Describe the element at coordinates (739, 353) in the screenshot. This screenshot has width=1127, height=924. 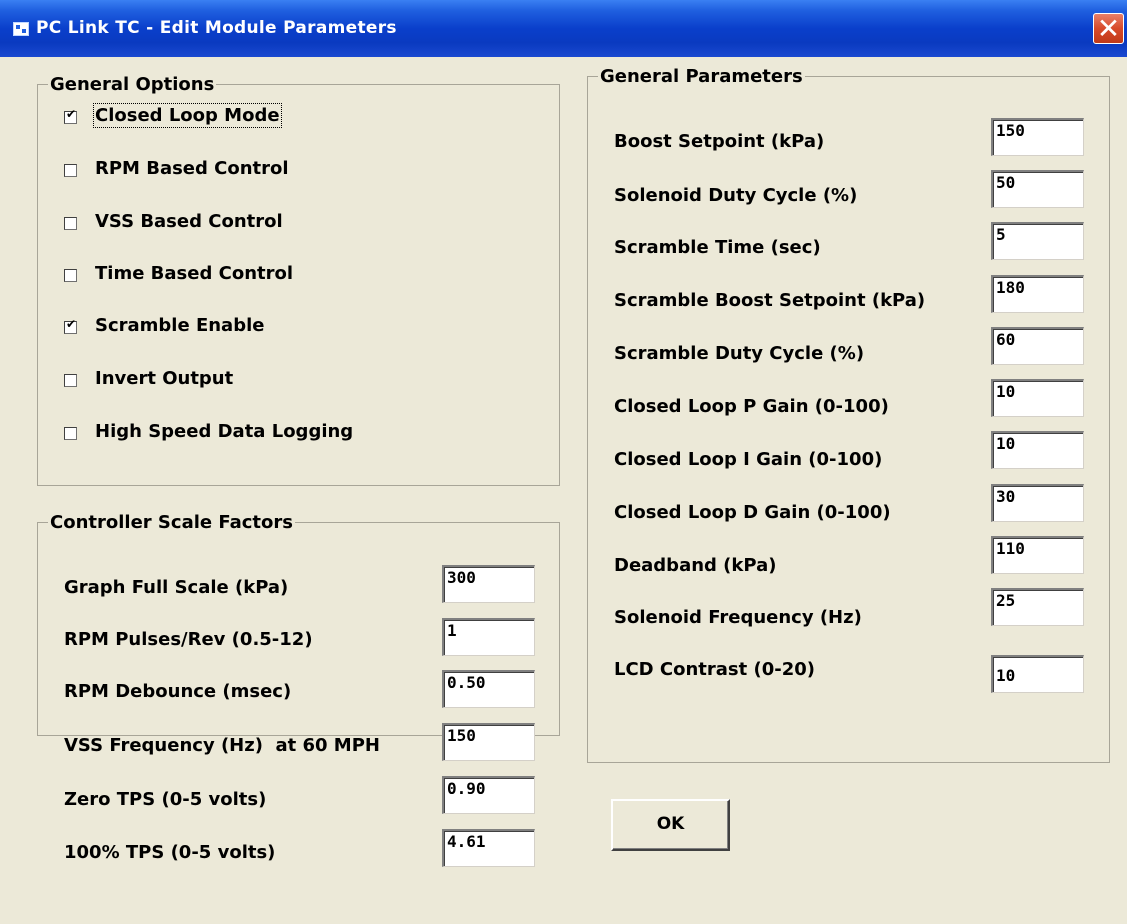
I see `scramble-duty-cycle-label: Scramble Duty Cycle (%)` at that location.